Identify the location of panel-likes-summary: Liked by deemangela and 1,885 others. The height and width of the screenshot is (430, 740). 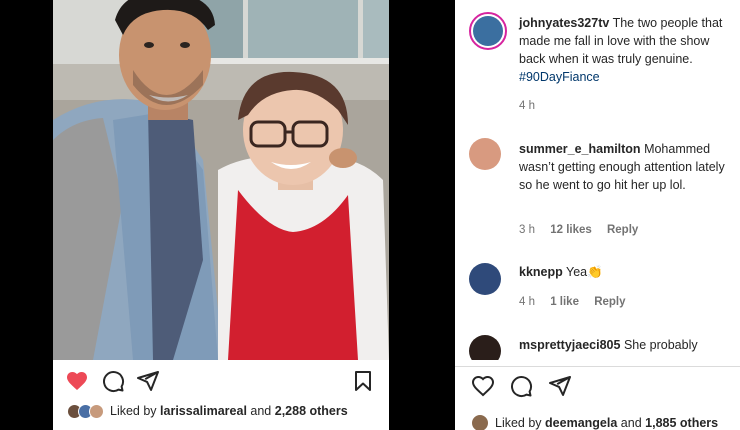
(594, 422).